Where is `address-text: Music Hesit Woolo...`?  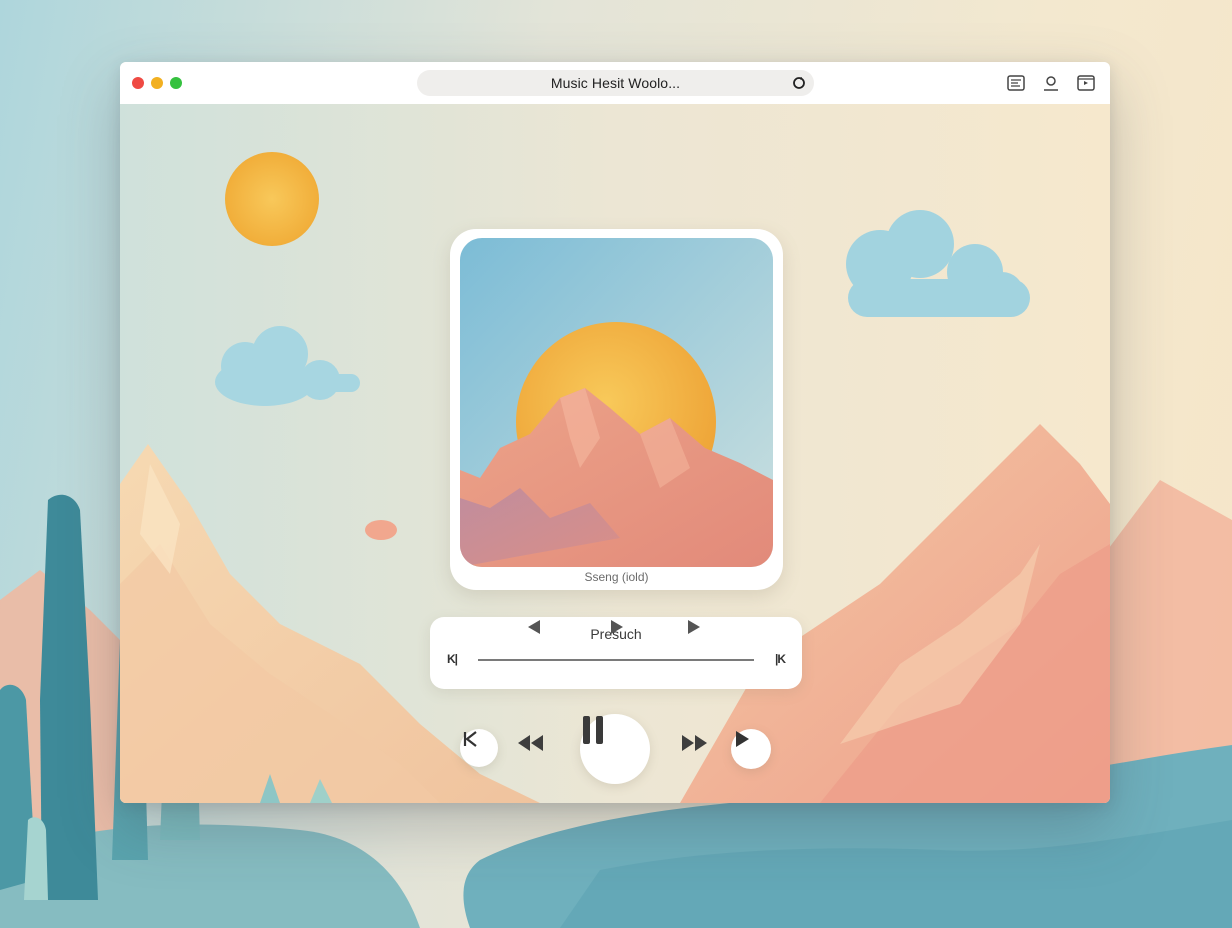 address-text: Music Hesit Woolo... is located at coordinates (615, 83).